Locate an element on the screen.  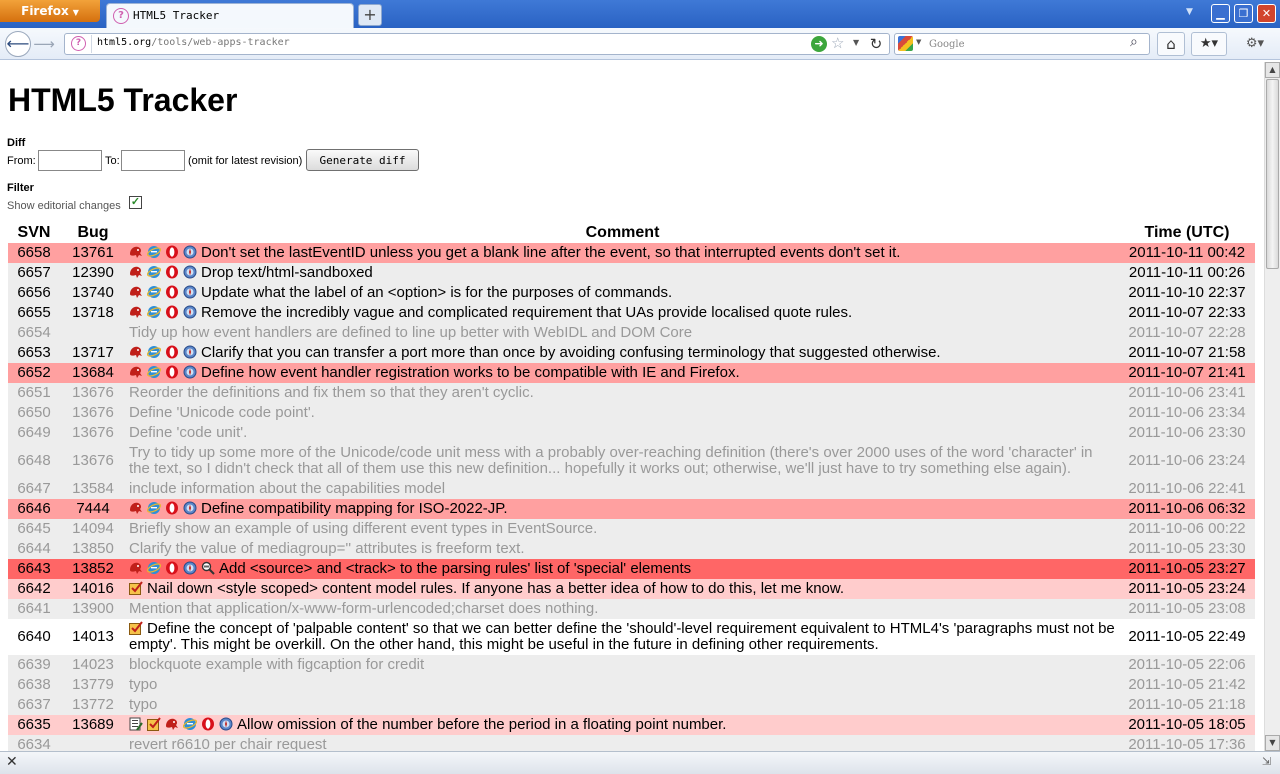
bug-link: 13852 is located at coordinates (93, 568).